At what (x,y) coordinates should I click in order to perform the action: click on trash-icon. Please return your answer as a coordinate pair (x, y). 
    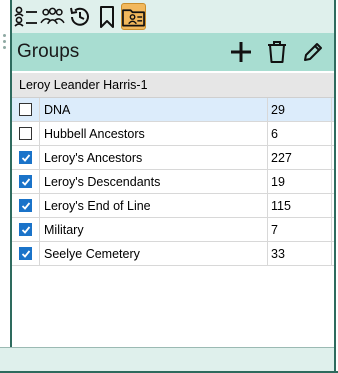
    Looking at the image, I should click on (277, 52).